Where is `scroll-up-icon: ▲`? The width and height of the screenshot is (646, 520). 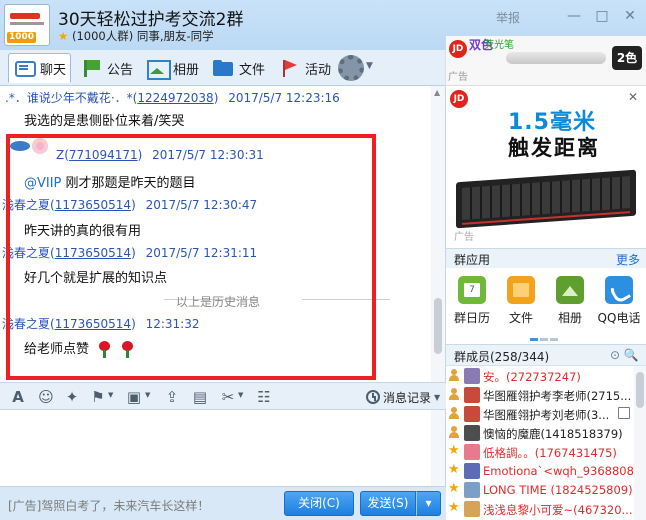
scroll-up-icon: ▲ is located at coordinates (437, 92).